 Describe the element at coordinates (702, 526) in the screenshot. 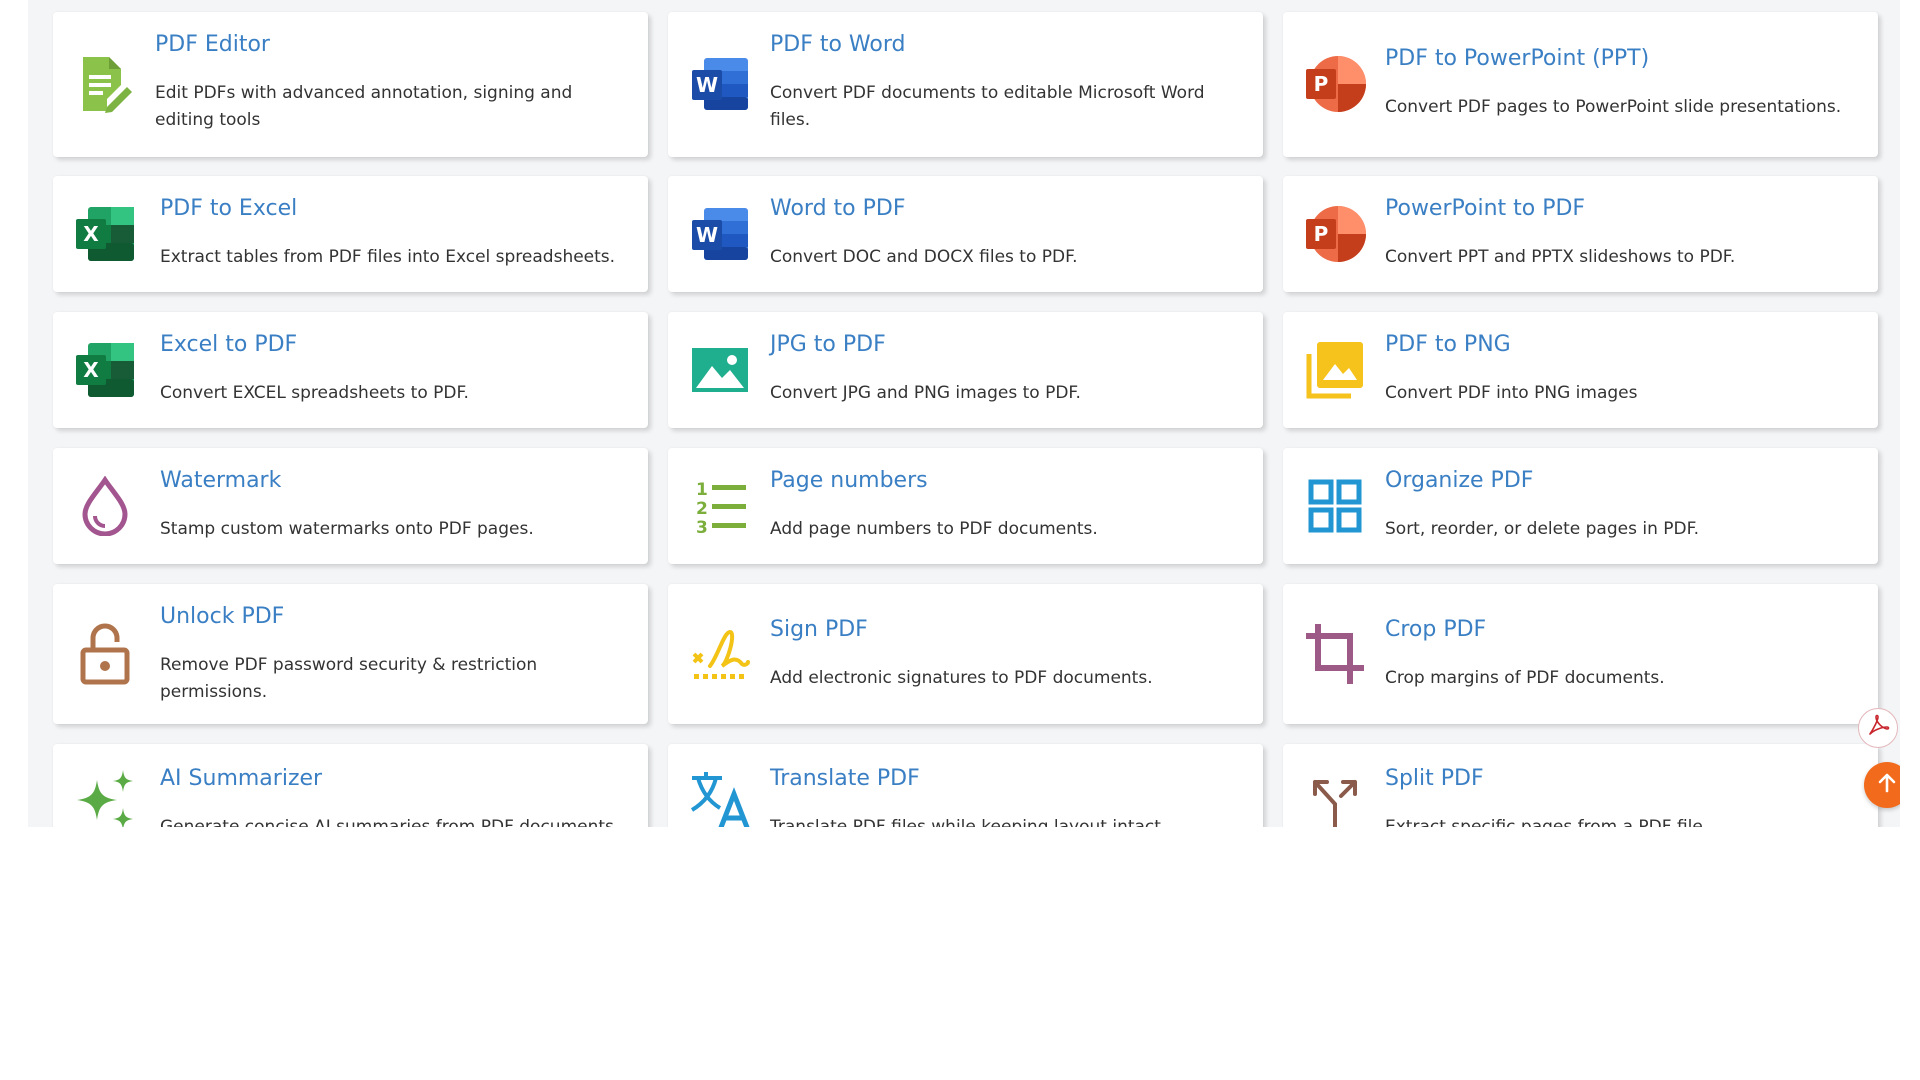

I see `svg-text: 3` at that location.